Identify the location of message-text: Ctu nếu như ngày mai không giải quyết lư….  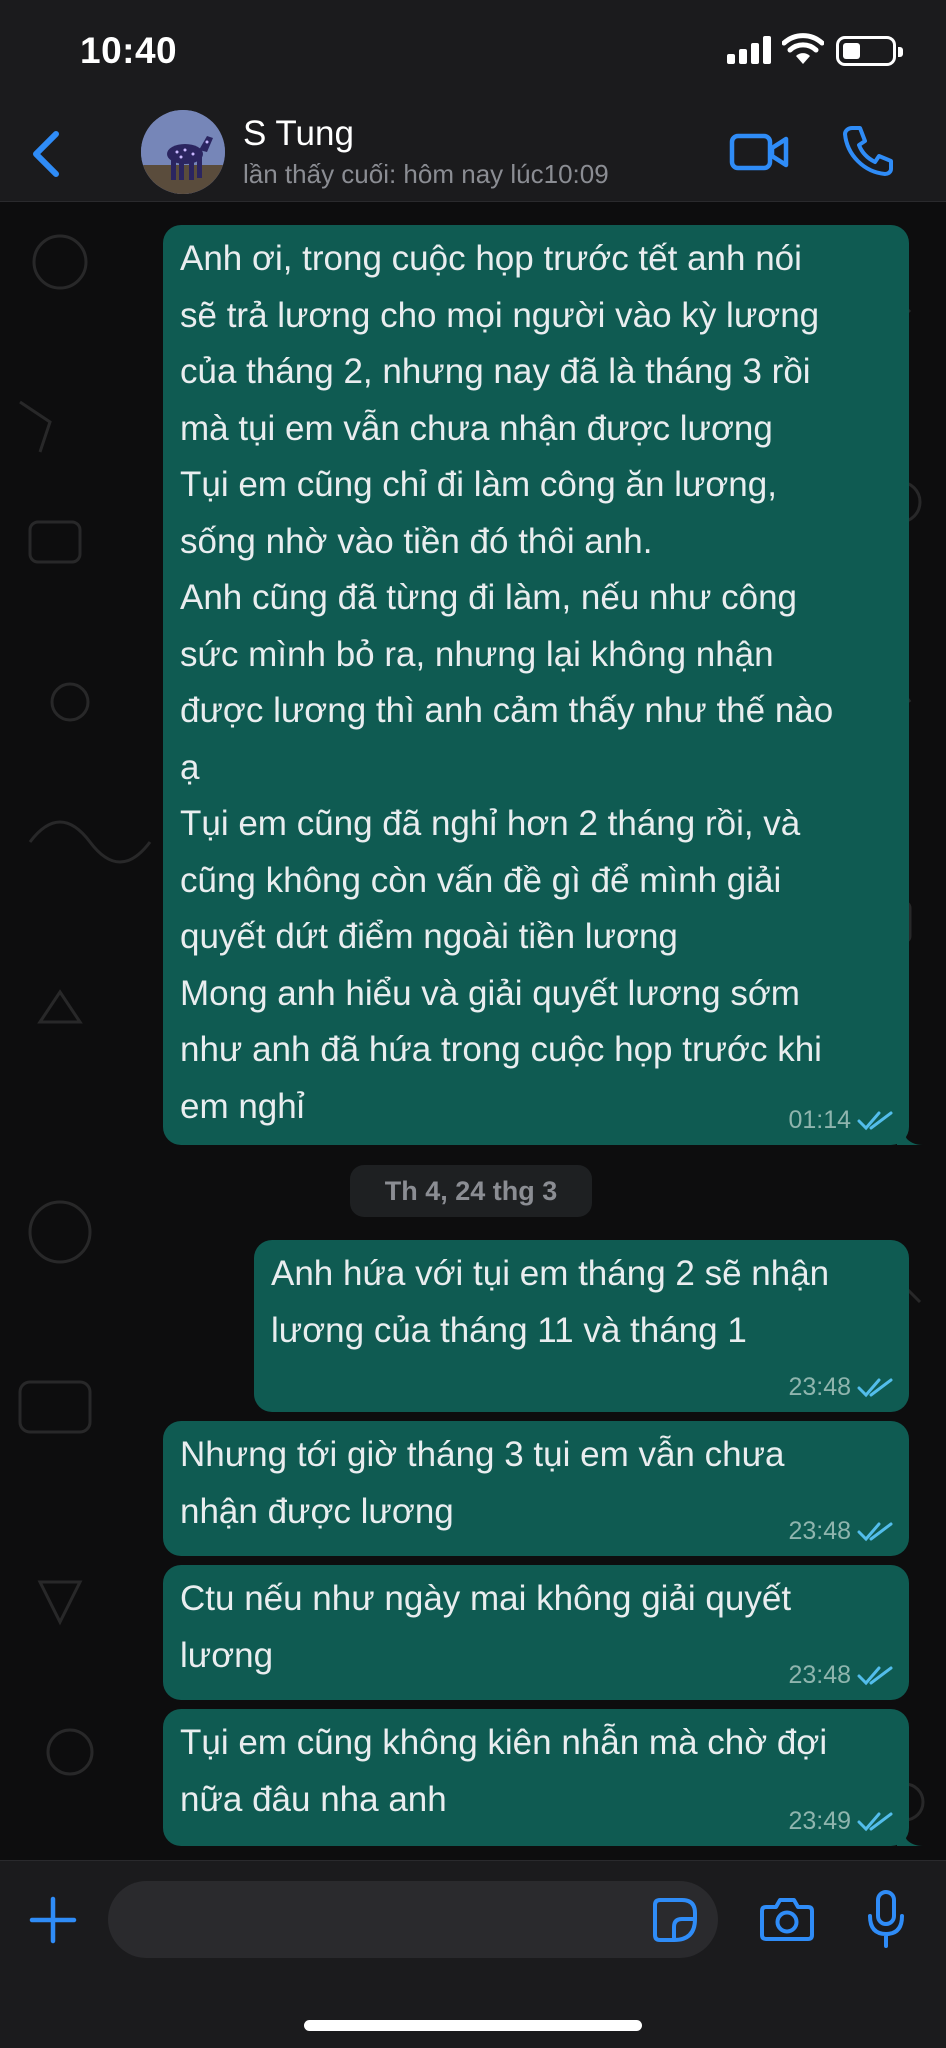
(486, 1627).